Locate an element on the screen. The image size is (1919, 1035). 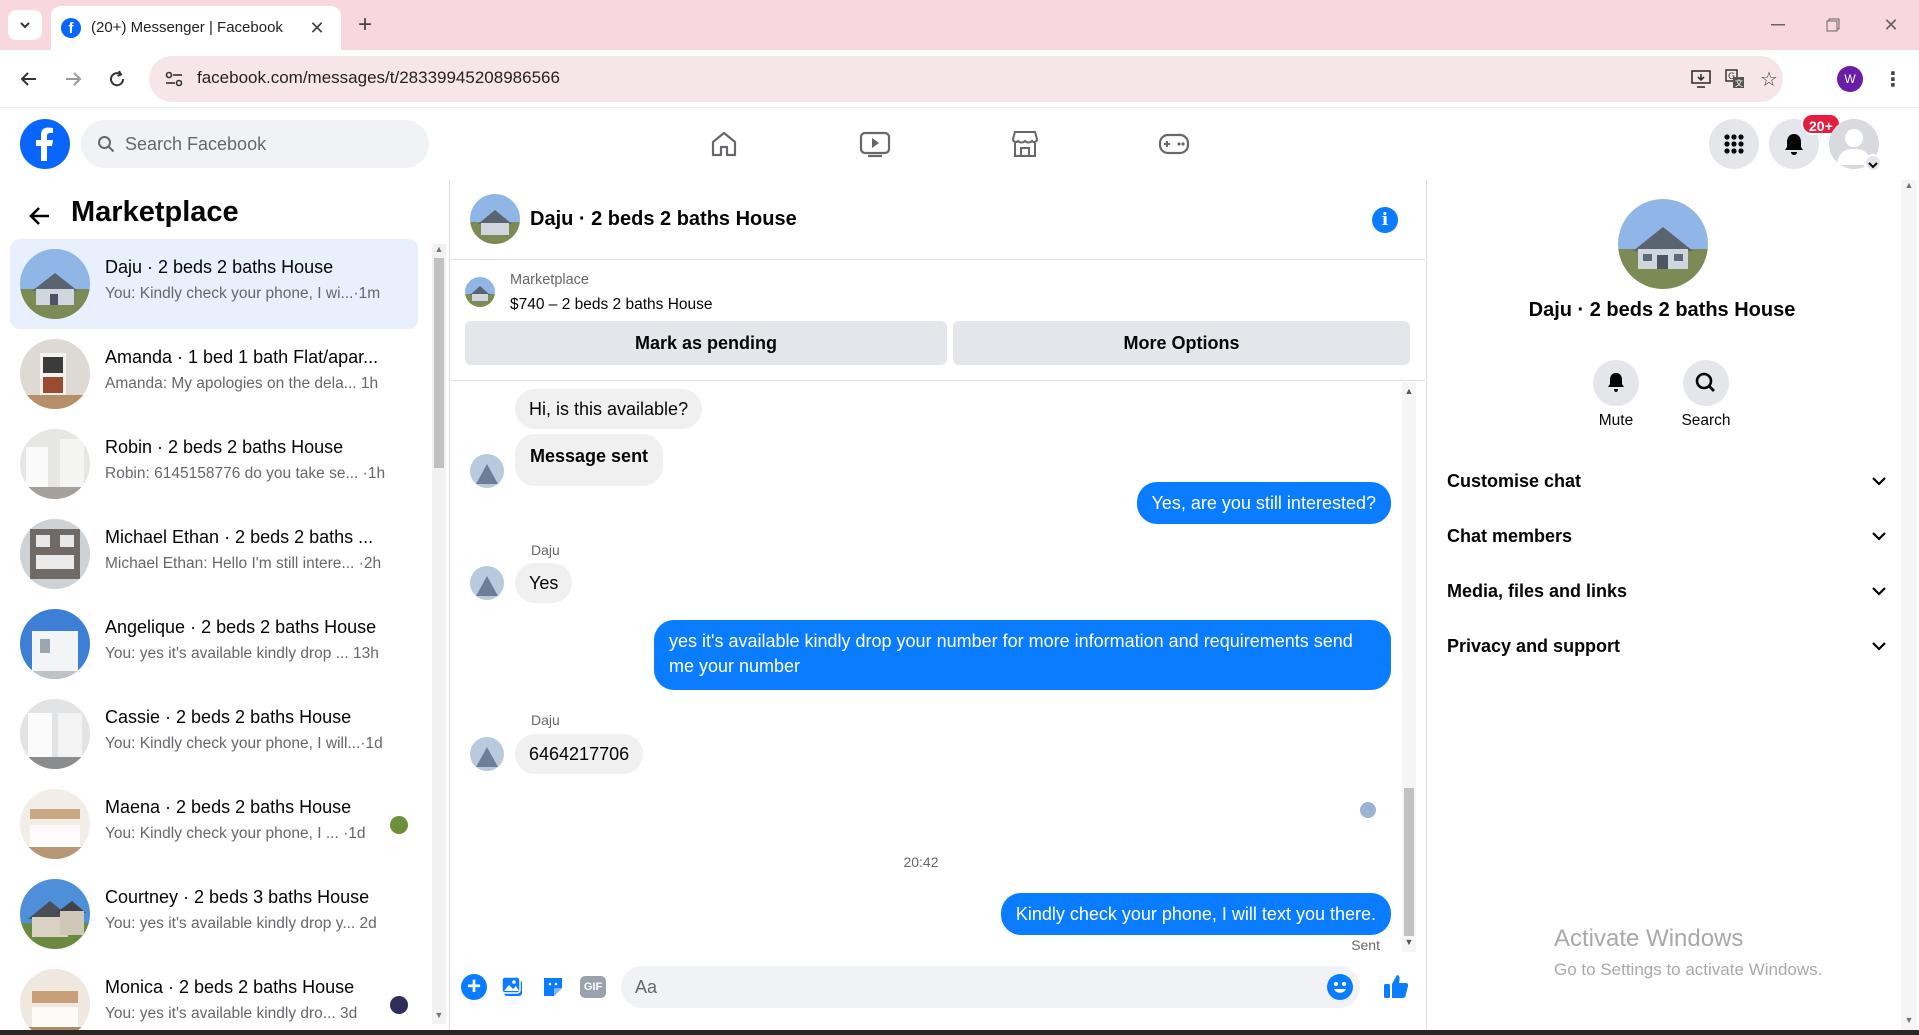
incoming-message: Message sent is located at coordinates (589, 460).